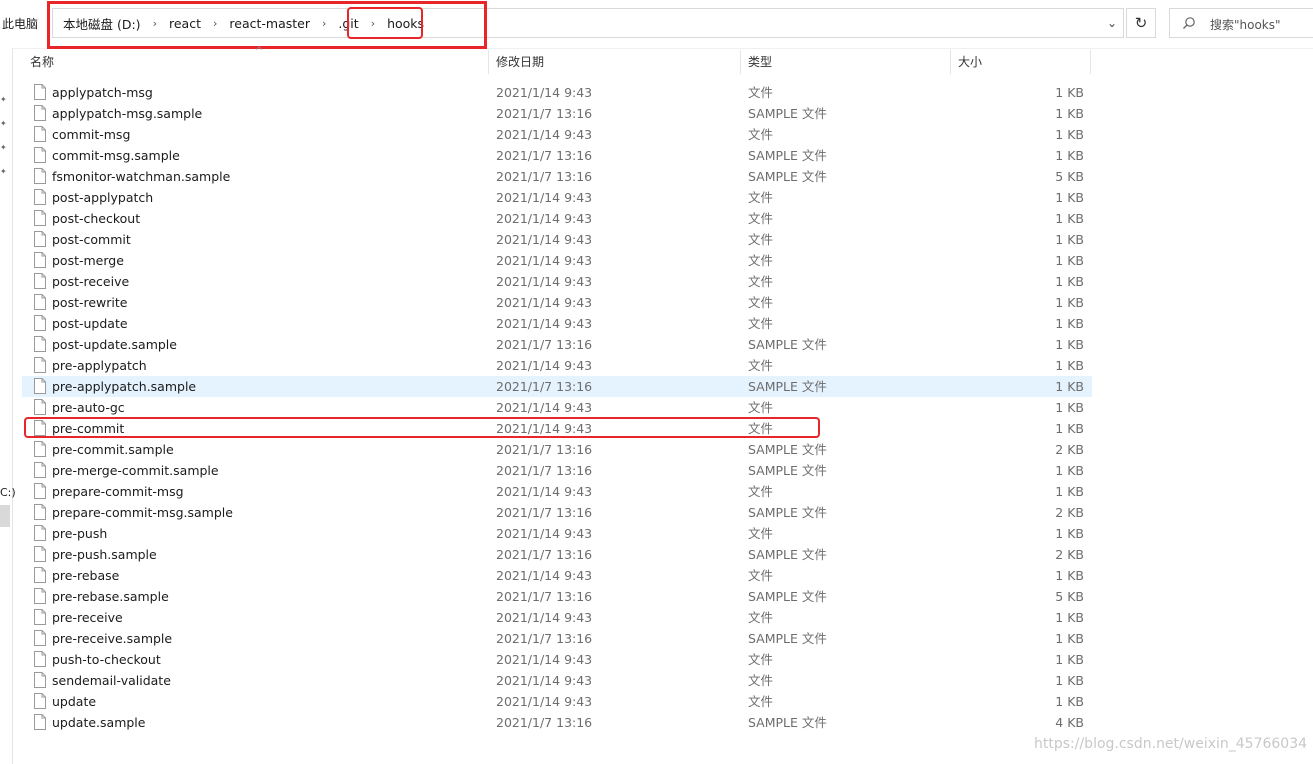 The image size is (1313, 764). I want to click on file-row: post-applypatch 2021/1/14 9:43 文件 1 KB, so click(557, 197).